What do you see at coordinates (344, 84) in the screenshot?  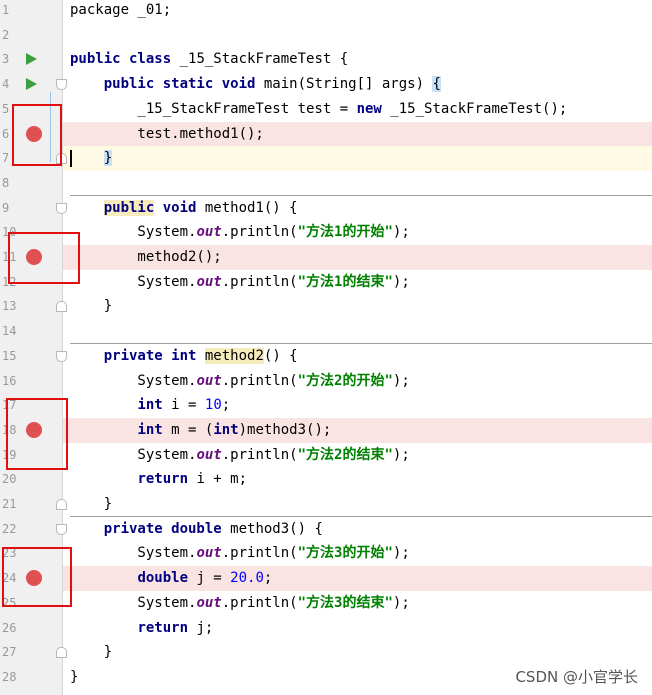 I see `code-token: main(String[] args)` at bounding box center [344, 84].